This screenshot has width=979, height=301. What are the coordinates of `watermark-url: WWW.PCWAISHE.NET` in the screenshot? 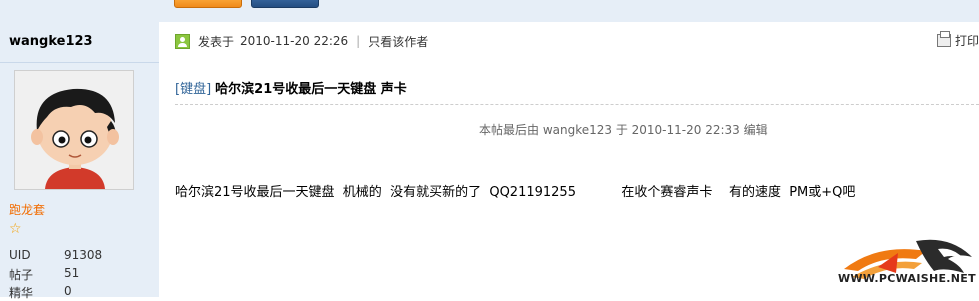 It's located at (907, 278).